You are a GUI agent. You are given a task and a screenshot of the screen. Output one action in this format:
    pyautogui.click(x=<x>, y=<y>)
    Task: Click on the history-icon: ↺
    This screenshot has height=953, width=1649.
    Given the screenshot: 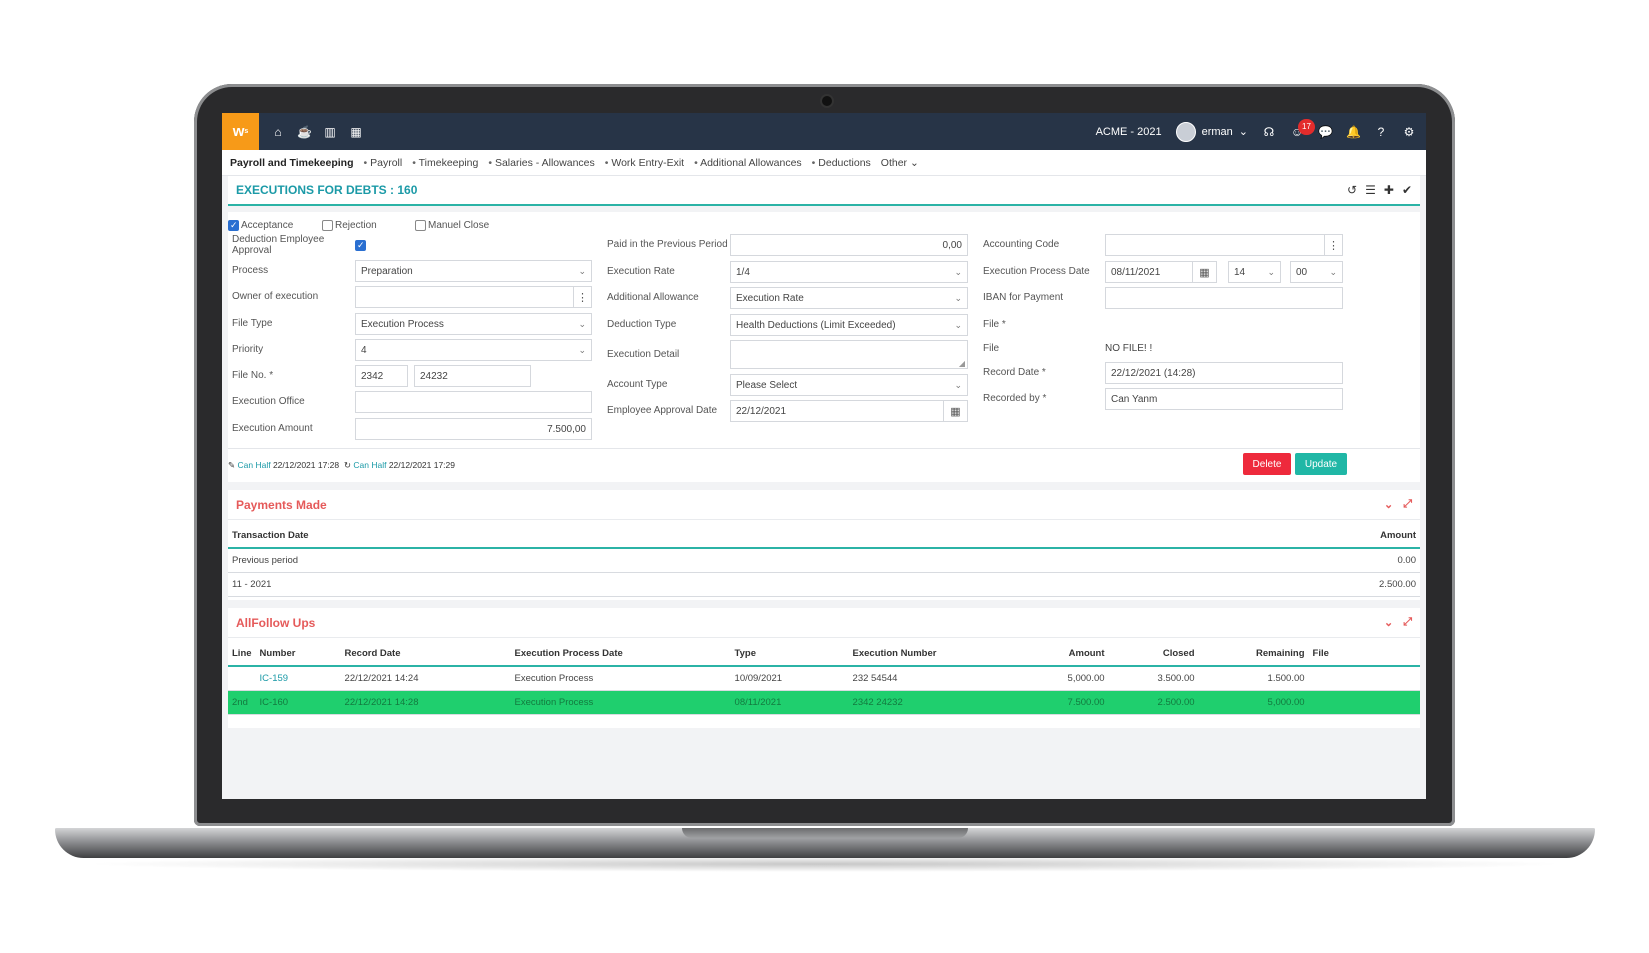 What is the action you would take?
    pyautogui.click(x=1352, y=190)
    